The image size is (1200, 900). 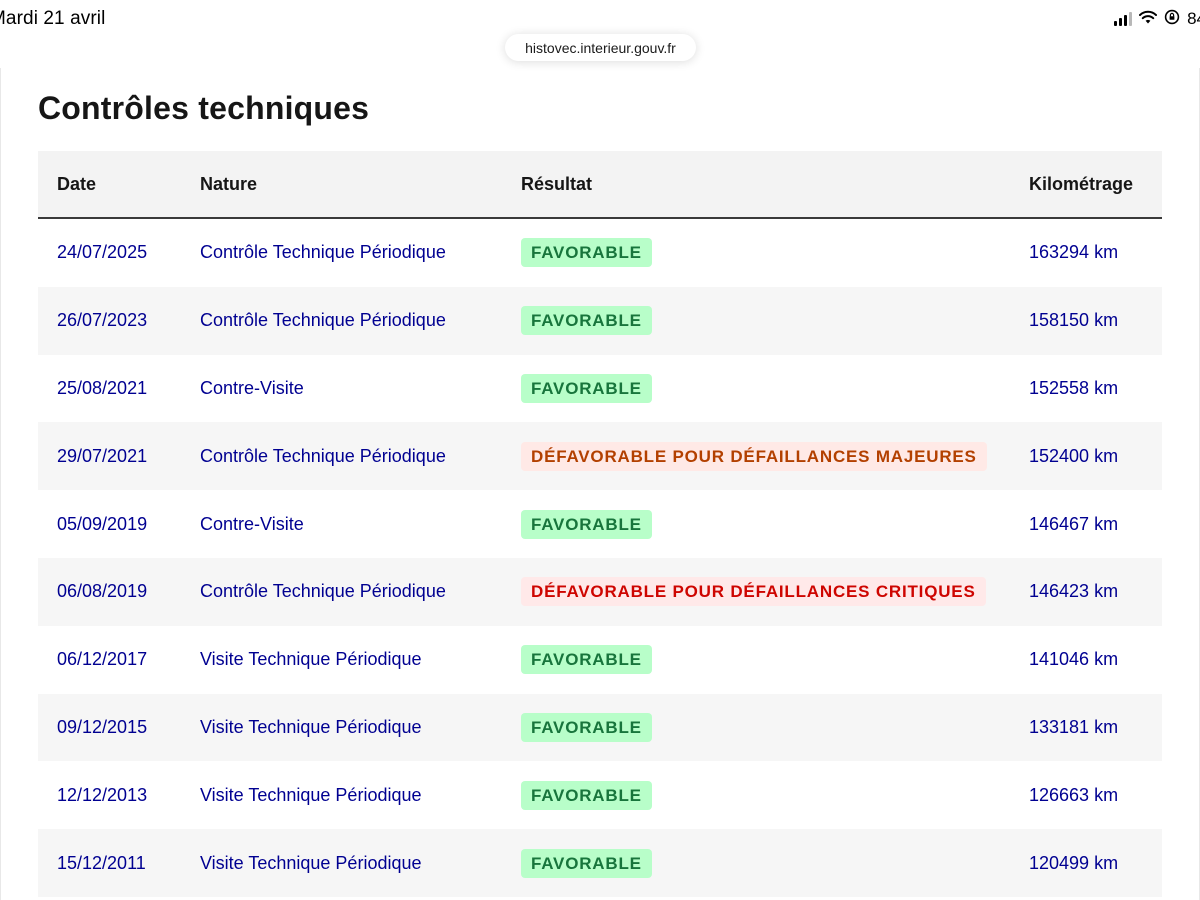 I want to click on row-date: 12/12/2013, so click(x=102, y=794).